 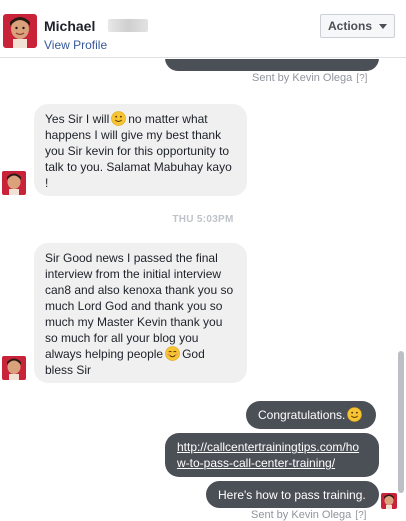 I want to click on caret-down-icon, so click(x=383, y=26).